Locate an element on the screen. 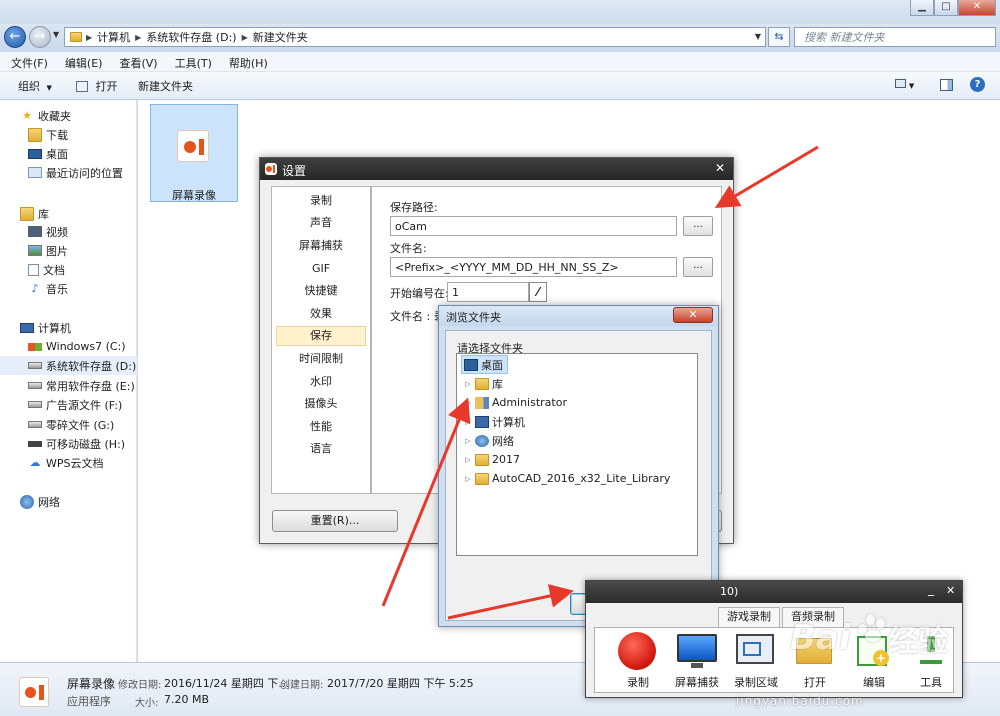  settings-tab-effects: 效果 is located at coordinates (321, 314).